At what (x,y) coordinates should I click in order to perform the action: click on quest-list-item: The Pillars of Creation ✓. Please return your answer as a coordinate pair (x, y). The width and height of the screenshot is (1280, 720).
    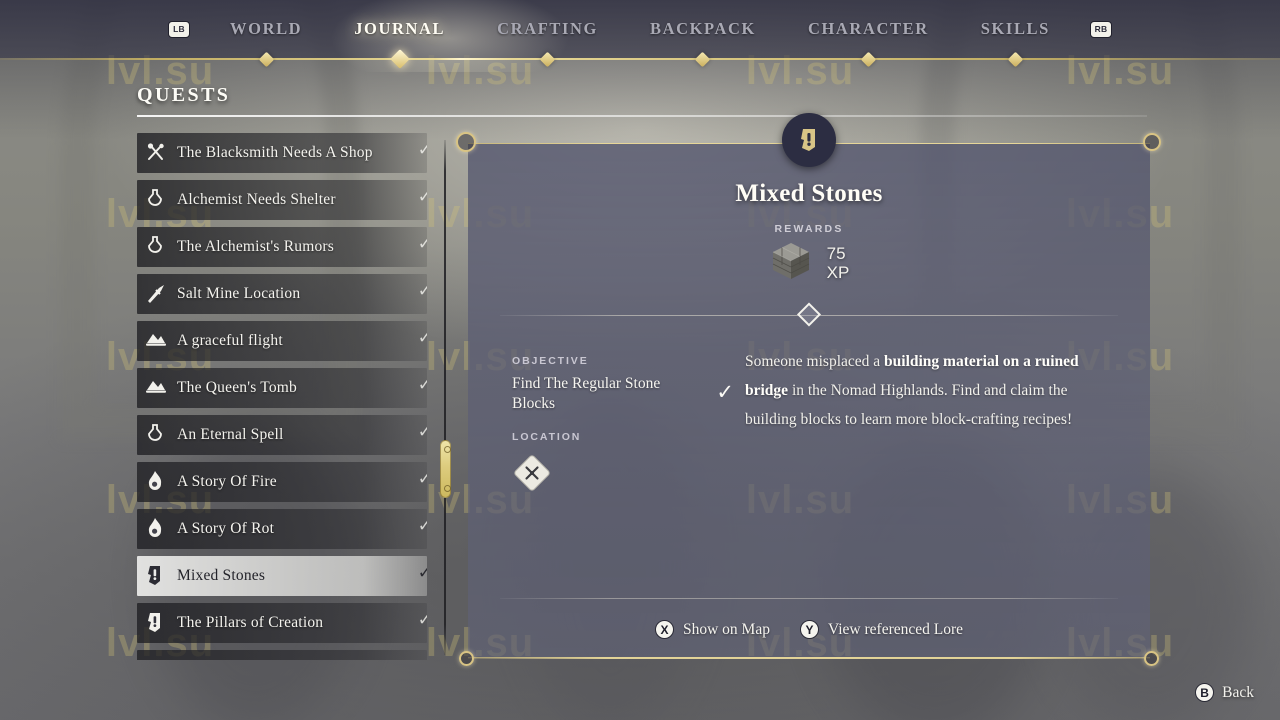
    Looking at the image, I should click on (282, 623).